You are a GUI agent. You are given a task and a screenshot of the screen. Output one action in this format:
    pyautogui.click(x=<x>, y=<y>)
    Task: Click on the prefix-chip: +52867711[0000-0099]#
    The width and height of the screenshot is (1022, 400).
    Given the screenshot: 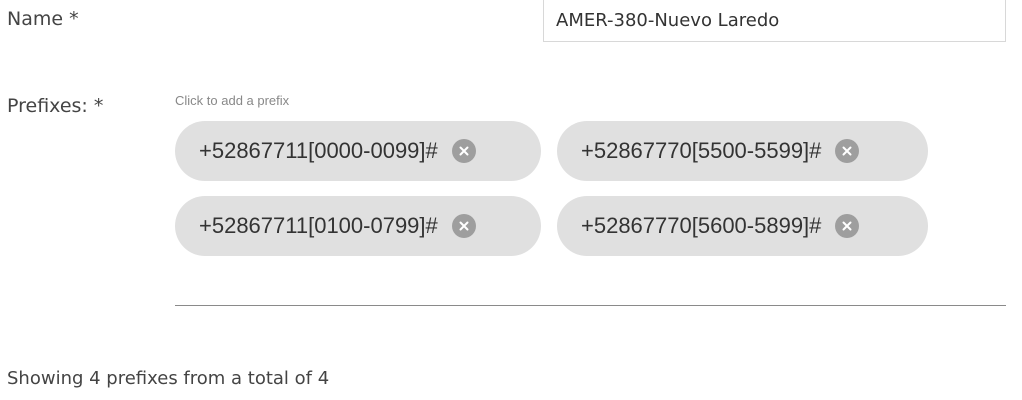 What is the action you would take?
    pyautogui.click(x=358, y=151)
    